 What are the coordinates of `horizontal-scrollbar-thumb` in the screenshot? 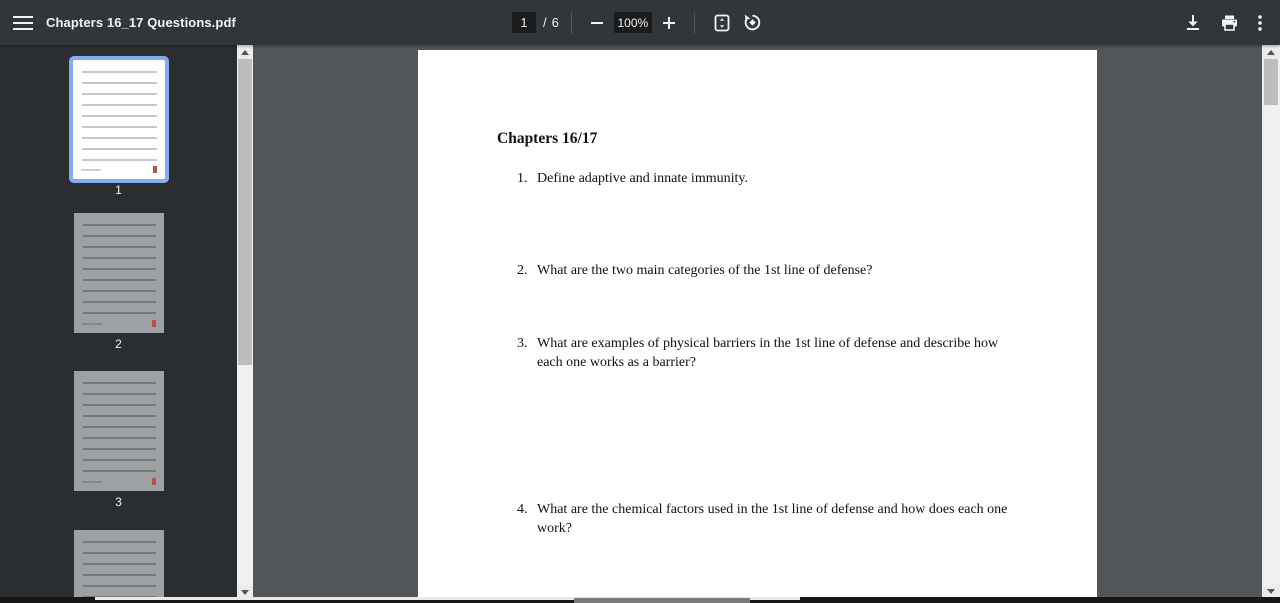 It's located at (662, 600).